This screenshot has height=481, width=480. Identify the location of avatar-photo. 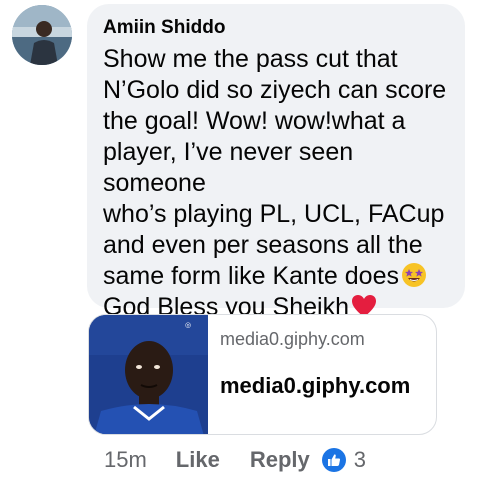
(42, 35).